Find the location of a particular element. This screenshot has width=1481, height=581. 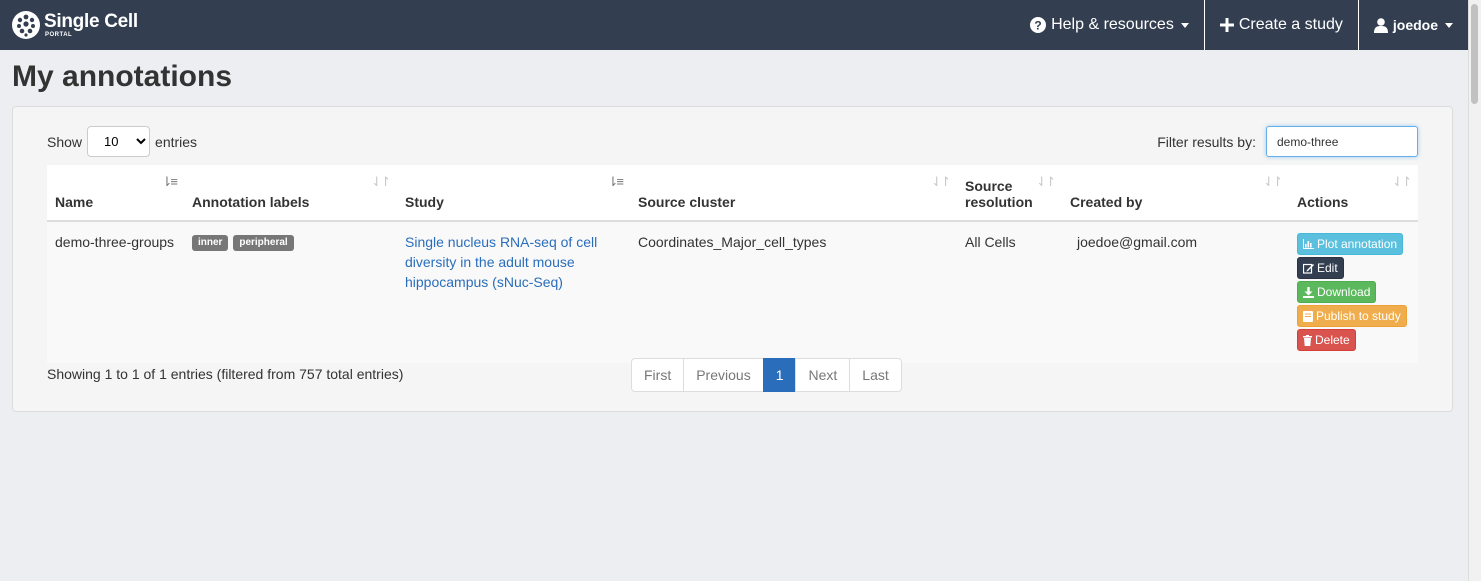

annotation-label-badge: peripheral is located at coordinates (263, 243).